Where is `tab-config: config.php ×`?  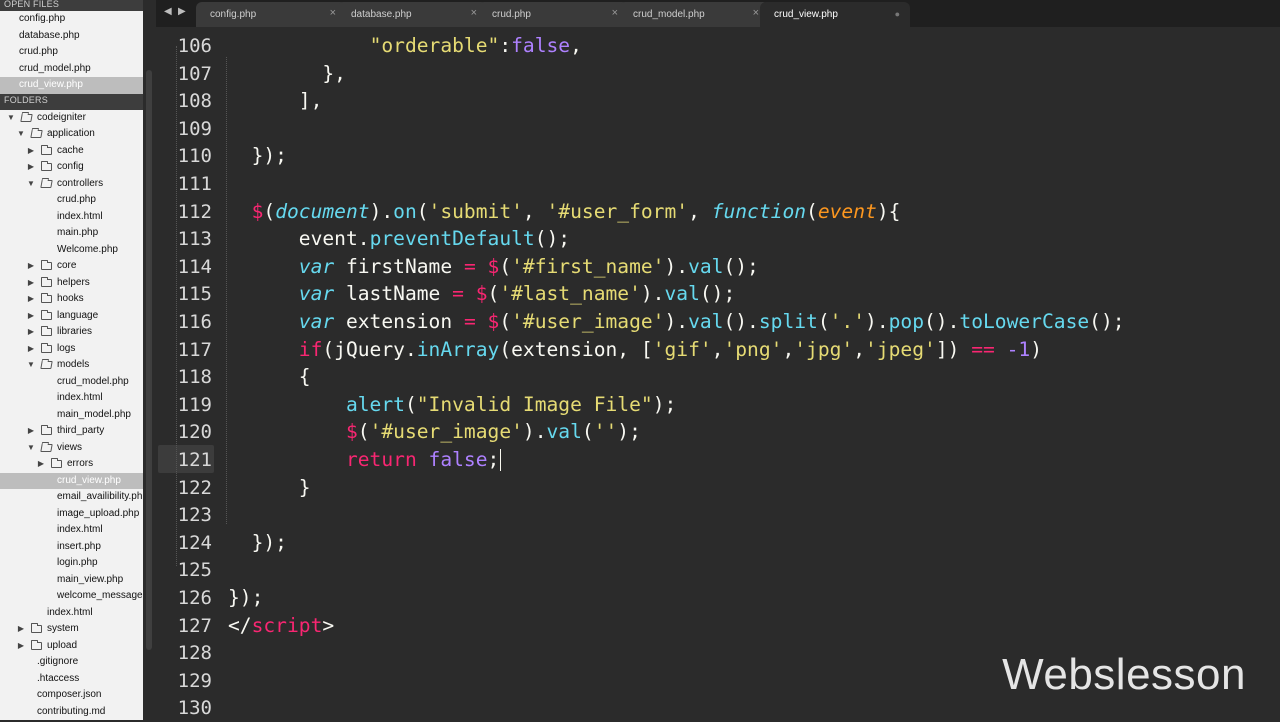 tab-config: config.php × is located at coordinates (271, 14).